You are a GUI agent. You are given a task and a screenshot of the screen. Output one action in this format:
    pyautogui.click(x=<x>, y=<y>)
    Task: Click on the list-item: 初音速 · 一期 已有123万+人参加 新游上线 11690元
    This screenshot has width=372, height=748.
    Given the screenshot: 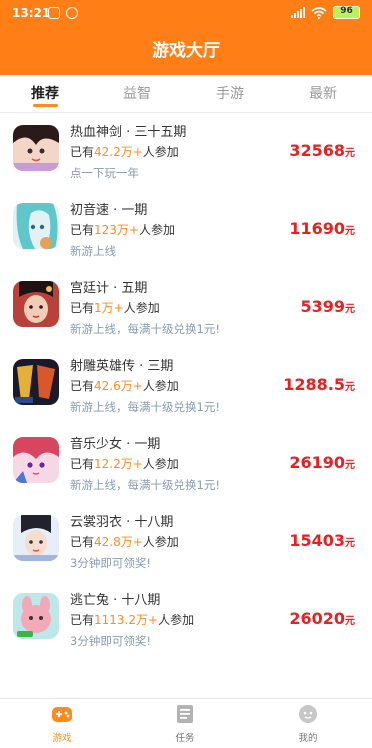 What is the action you would take?
    pyautogui.click(x=186, y=230)
    